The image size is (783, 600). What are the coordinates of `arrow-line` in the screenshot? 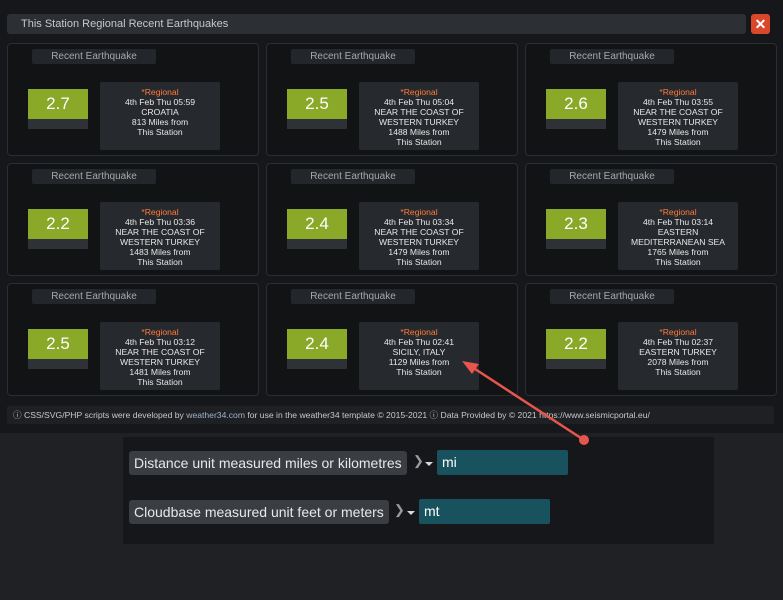 It's located at (528, 403).